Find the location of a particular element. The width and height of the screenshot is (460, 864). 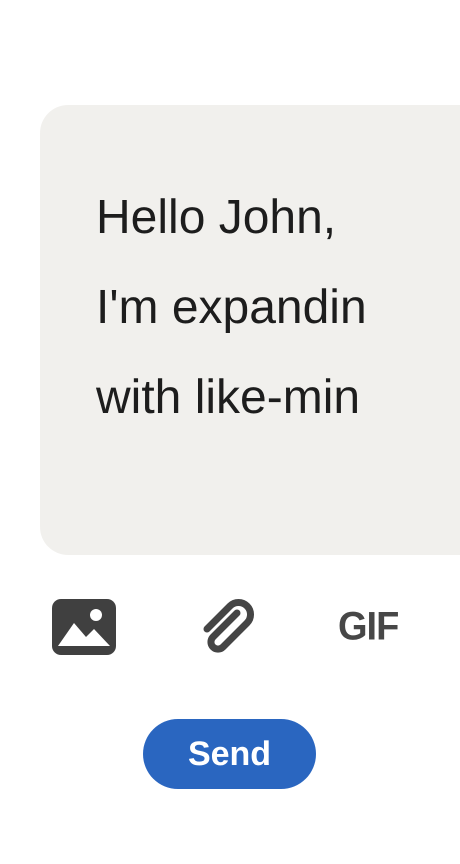

send-button: Send is located at coordinates (229, 754).